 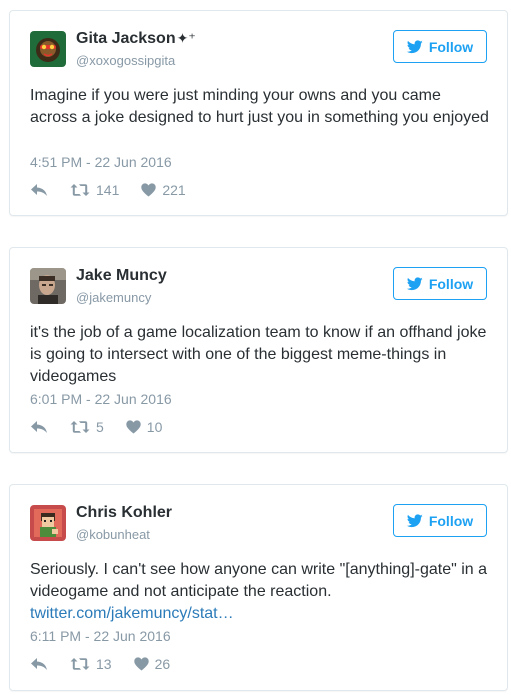 I want to click on timestamp: 6:11 PM - 22 Jun 2016, so click(x=100, y=636).